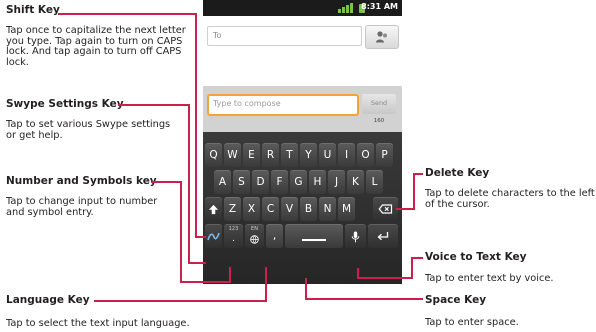 The height and width of the screenshot is (332, 596). What do you see at coordinates (251, 209) in the screenshot?
I see `key-x: X` at bounding box center [251, 209].